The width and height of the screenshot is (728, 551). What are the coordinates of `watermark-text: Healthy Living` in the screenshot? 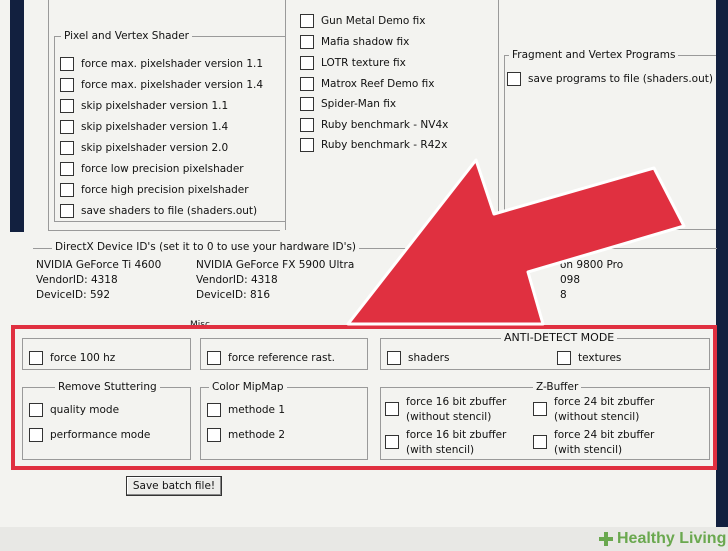 It's located at (672, 538).